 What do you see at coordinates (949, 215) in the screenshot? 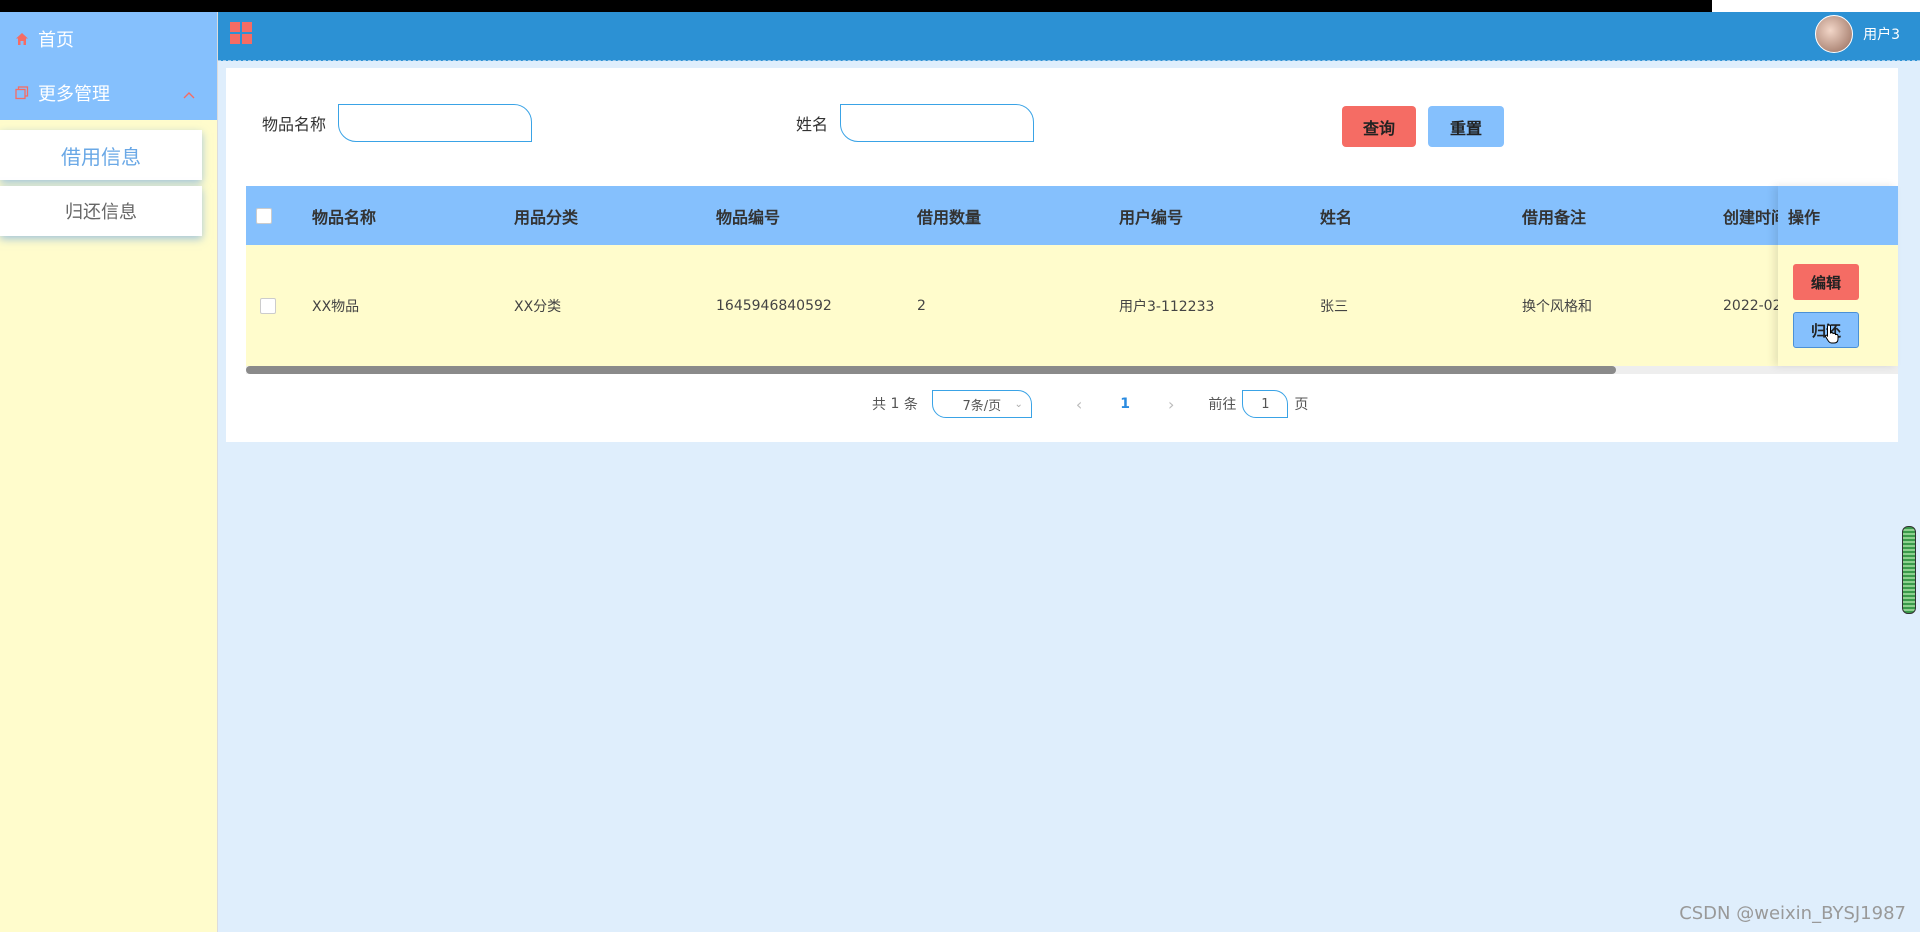
I see `column-header: 借用数量` at bounding box center [949, 215].